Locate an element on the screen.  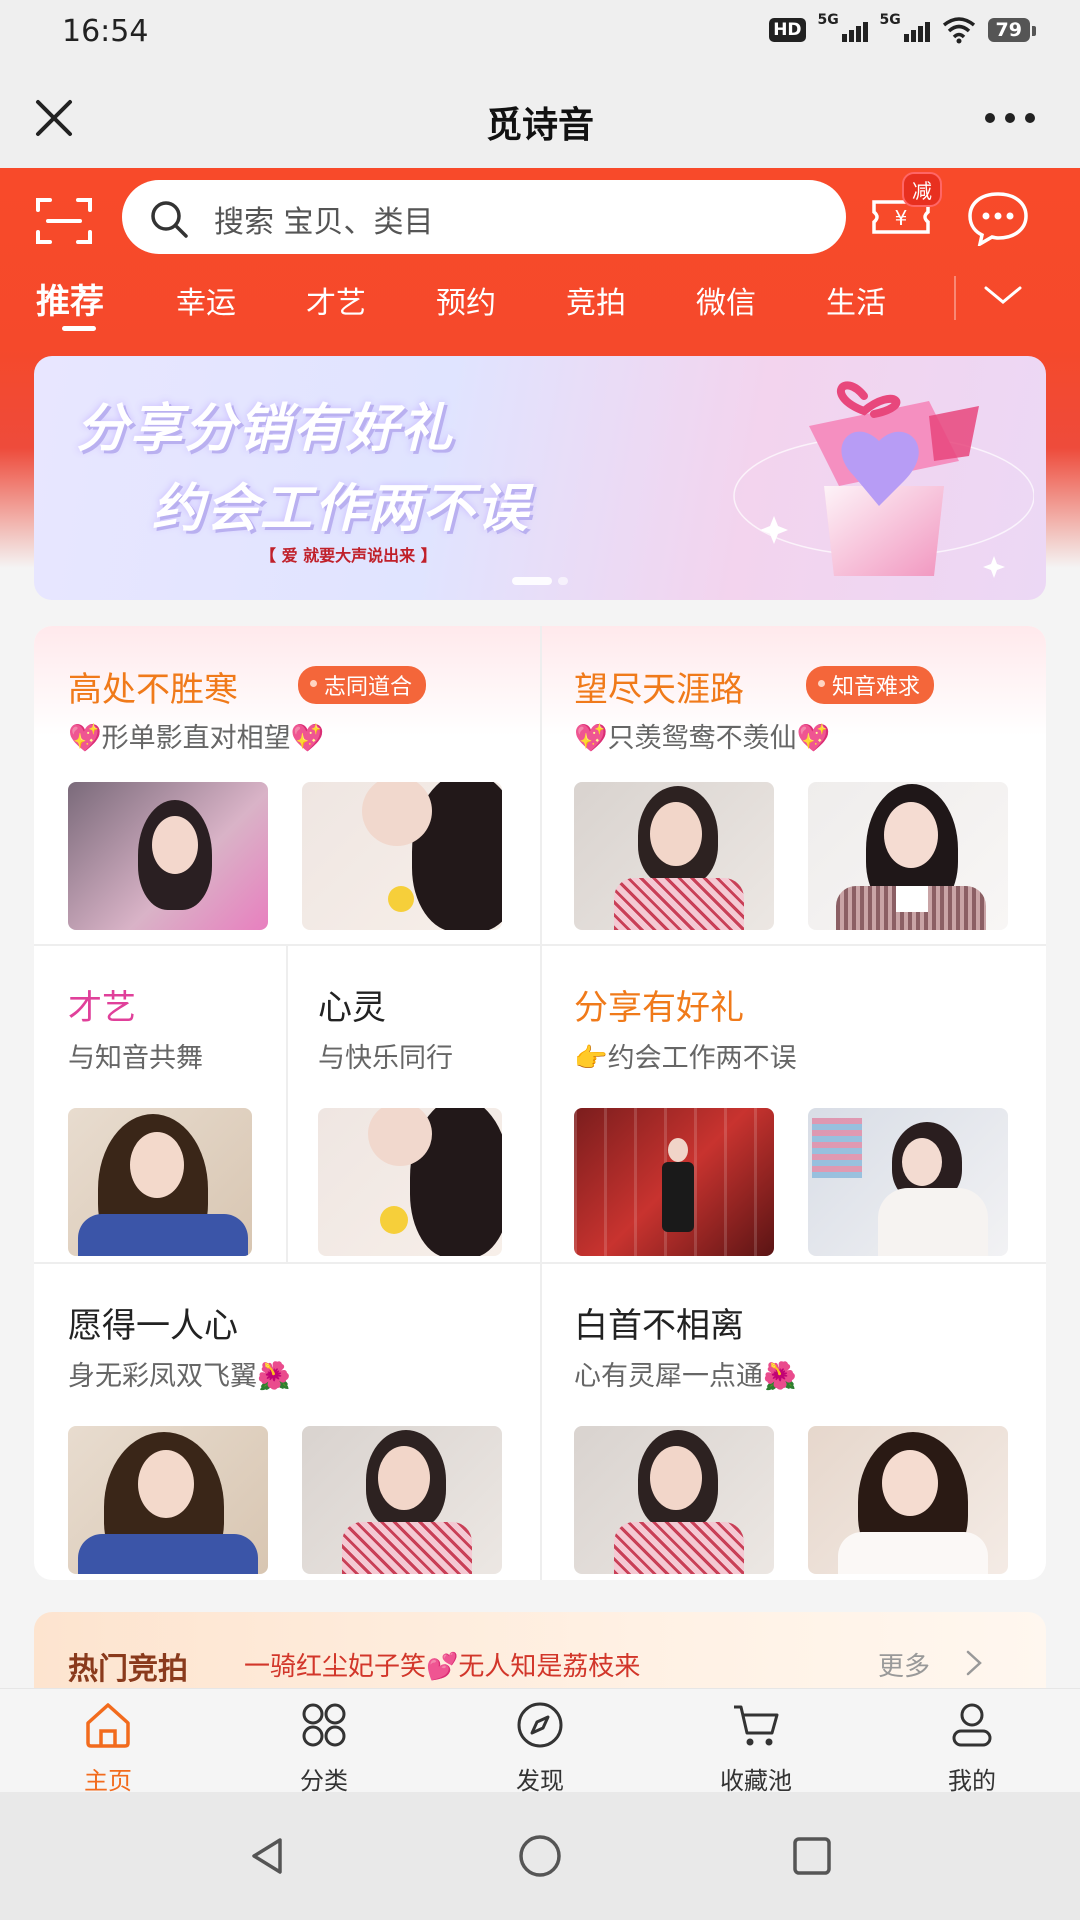
home-icon is located at coordinates (108, 1725).